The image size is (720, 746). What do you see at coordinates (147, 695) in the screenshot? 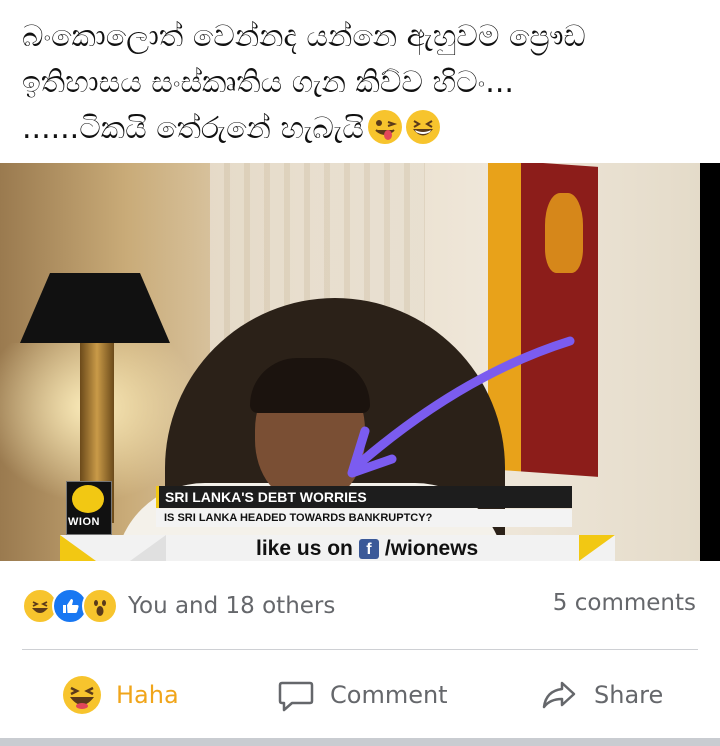
I see `haha-label: Haha` at bounding box center [147, 695].